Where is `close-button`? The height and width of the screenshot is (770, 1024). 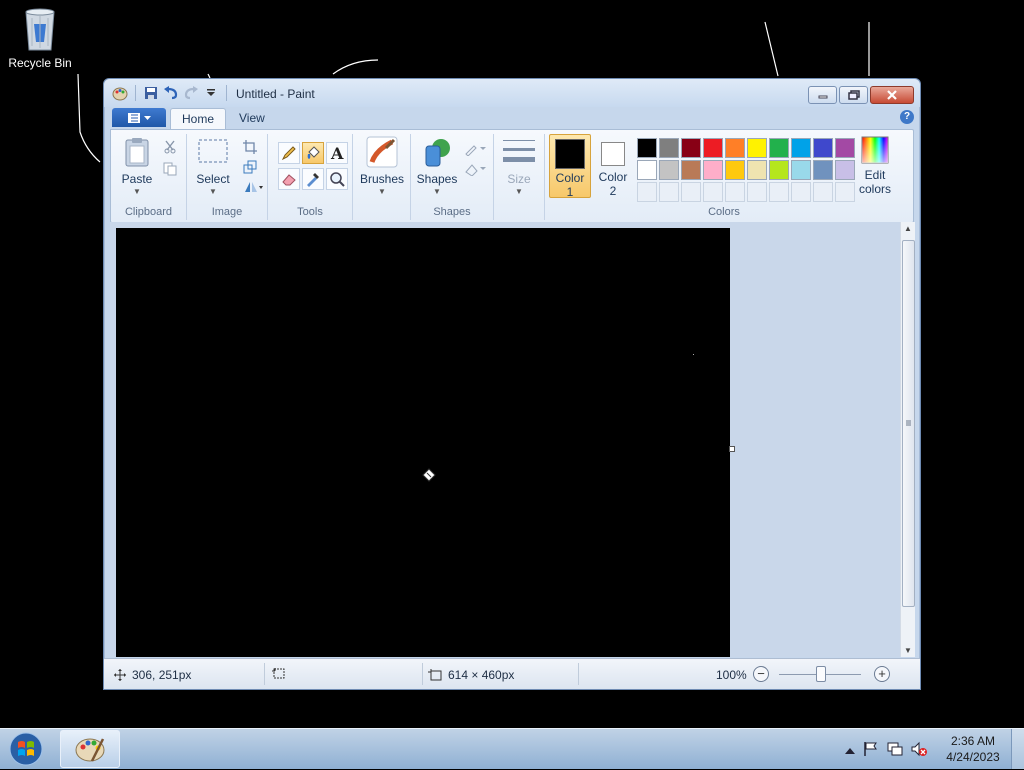
close-button is located at coordinates (892, 95).